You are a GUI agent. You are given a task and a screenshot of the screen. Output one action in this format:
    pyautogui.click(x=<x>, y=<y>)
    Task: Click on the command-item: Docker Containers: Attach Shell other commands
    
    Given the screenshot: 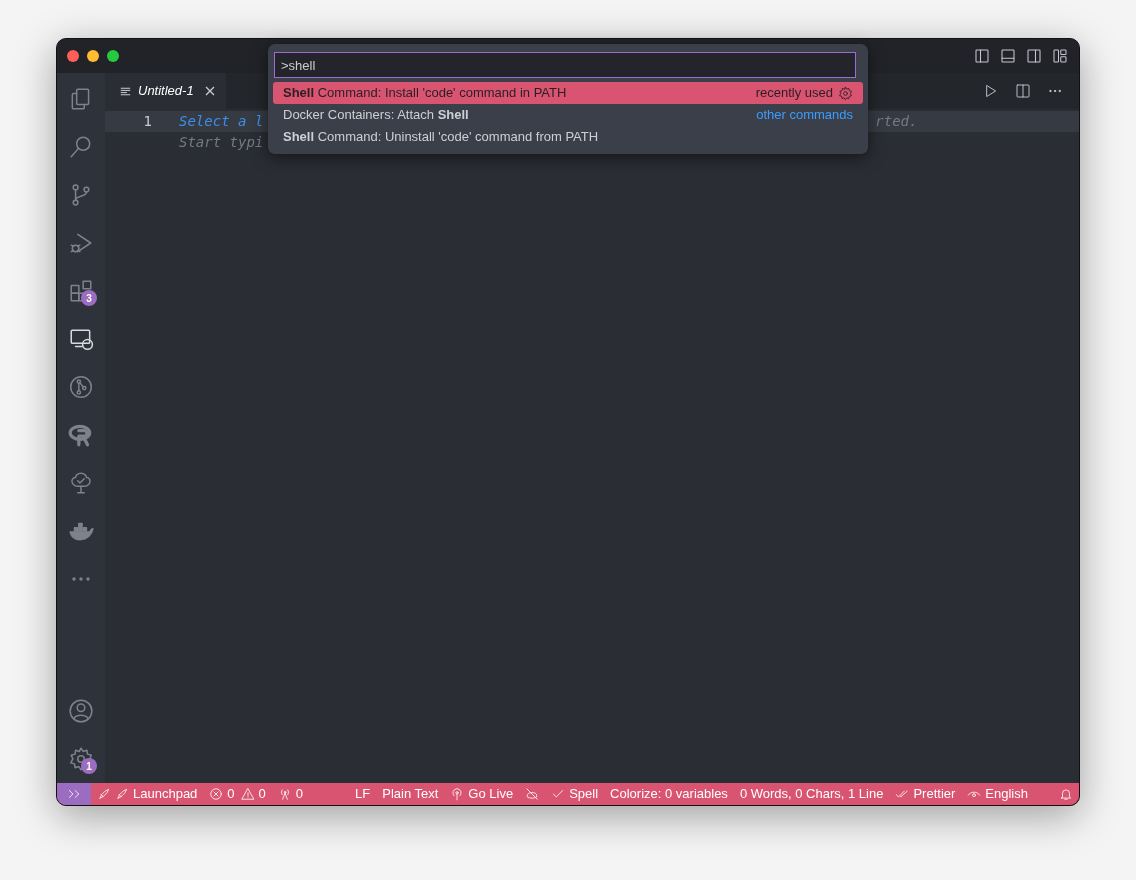 What is the action you would take?
    pyautogui.click(x=568, y=115)
    